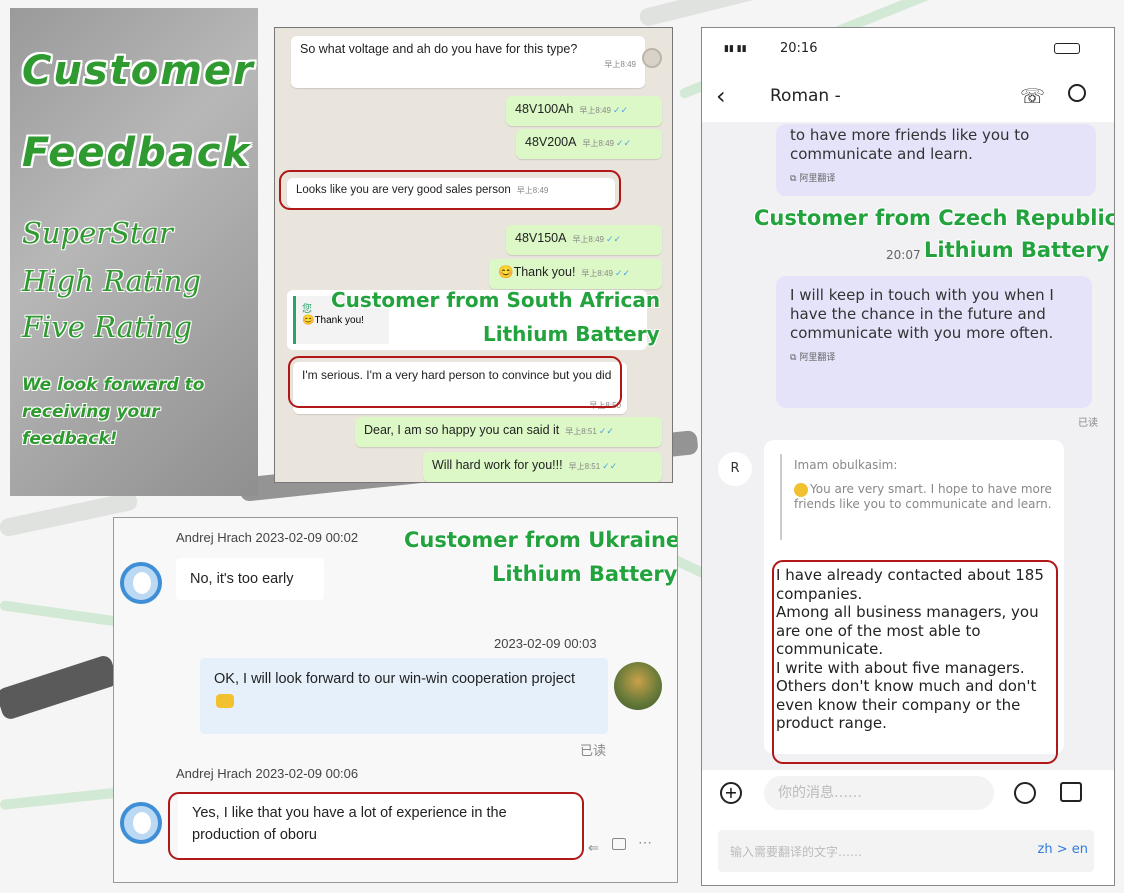  I want to click on emoji-button, so click(652, 58).